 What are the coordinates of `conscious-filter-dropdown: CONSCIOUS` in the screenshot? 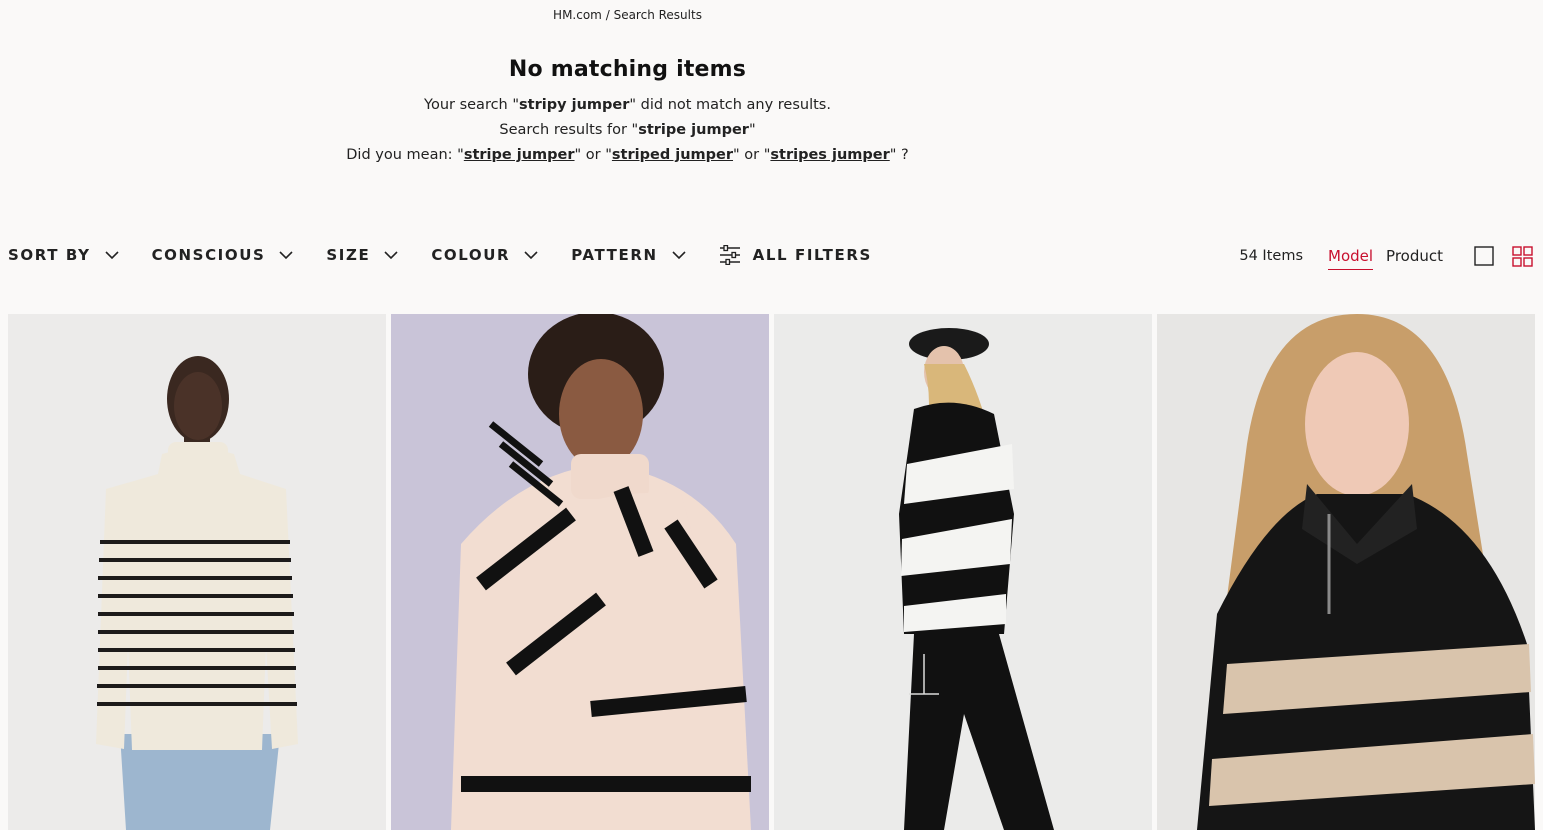 It's located at (223, 255).